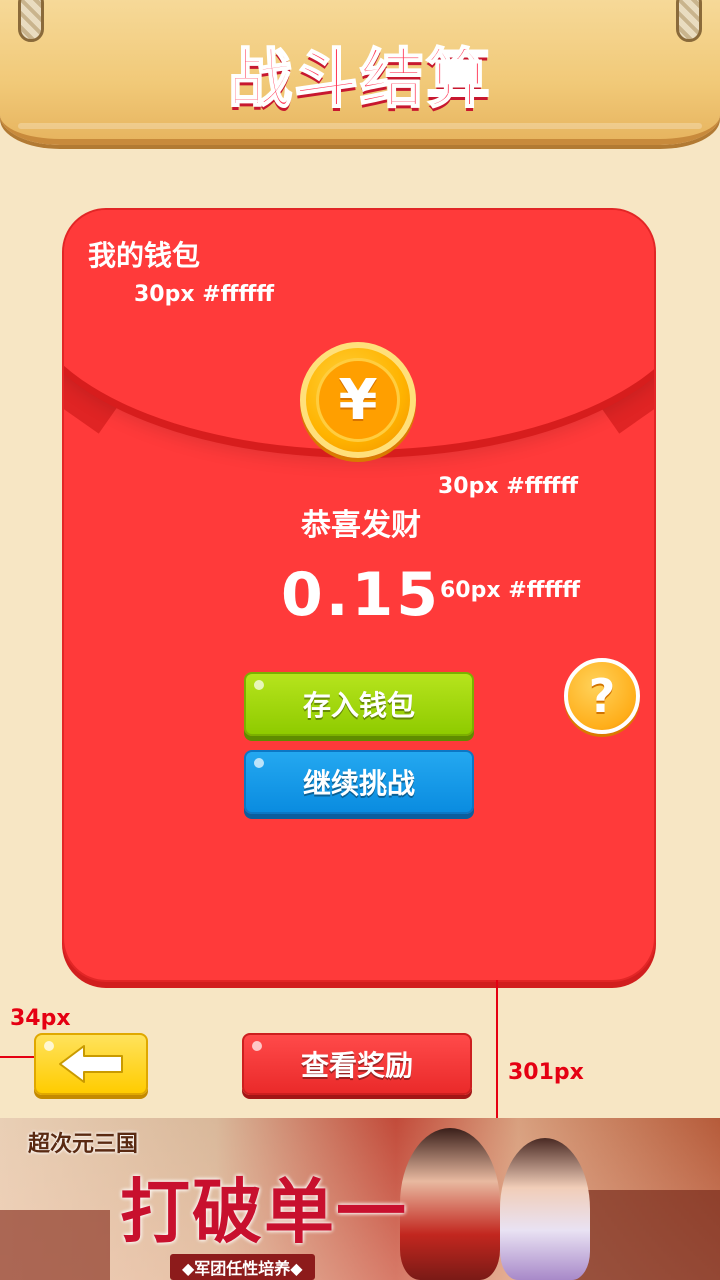  I want to click on banner-logo: 超次元三国, so click(83, 1144).